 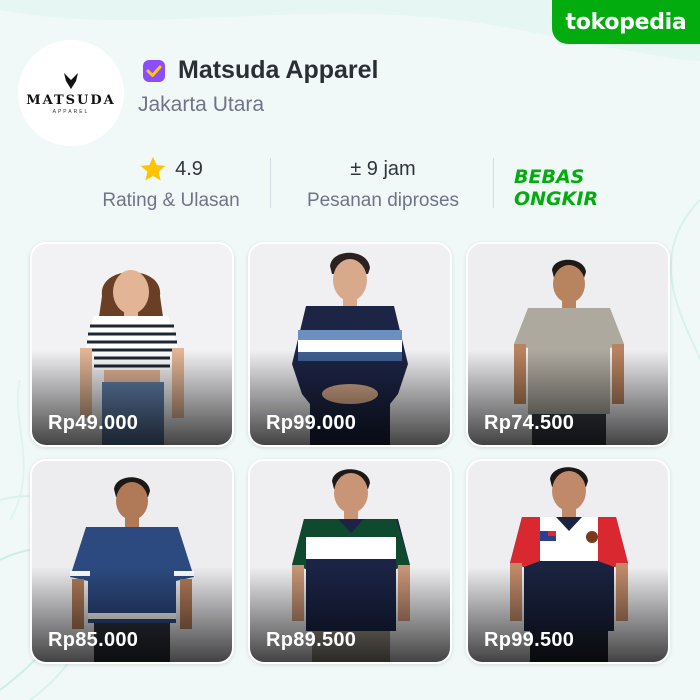 What do you see at coordinates (568, 561) in the screenshot?
I see `product-card: Rp99.500` at bounding box center [568, 561].